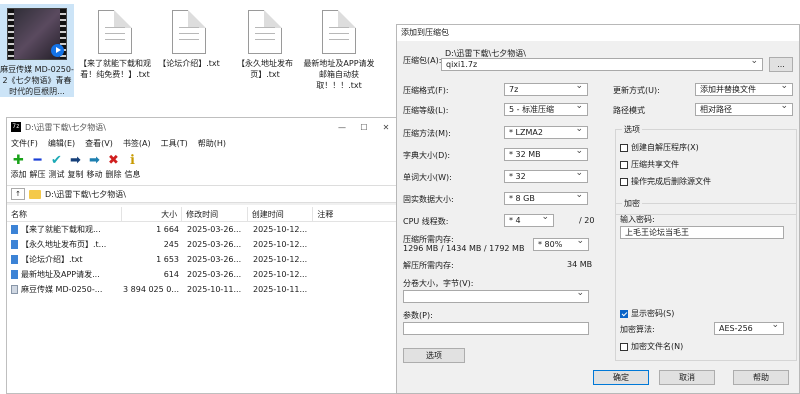 This screenshot has height=394, width=800. I want to click on extract-button: ━ 解压, so click(37, 168).